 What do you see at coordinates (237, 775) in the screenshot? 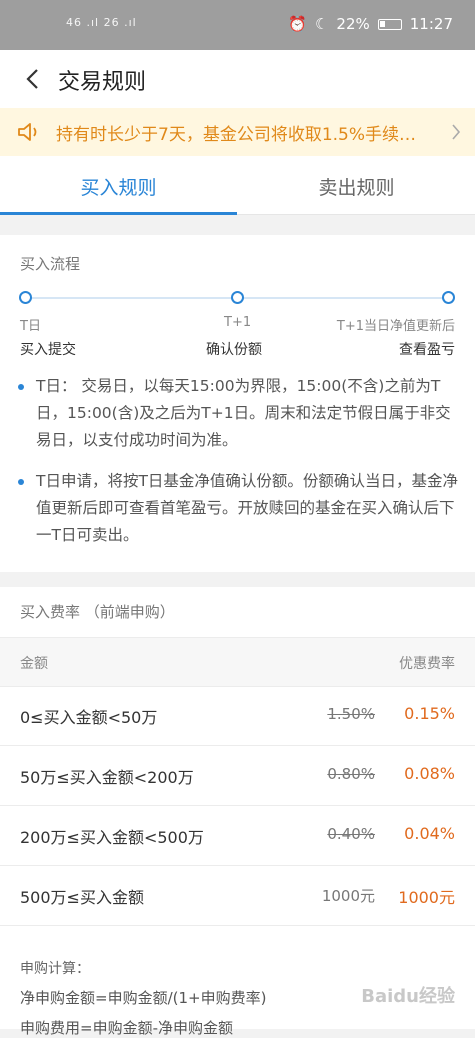
I see `table-row: 50万≤买入金额<200万 0.80% 0.08%` at bounding box center [237, 775].